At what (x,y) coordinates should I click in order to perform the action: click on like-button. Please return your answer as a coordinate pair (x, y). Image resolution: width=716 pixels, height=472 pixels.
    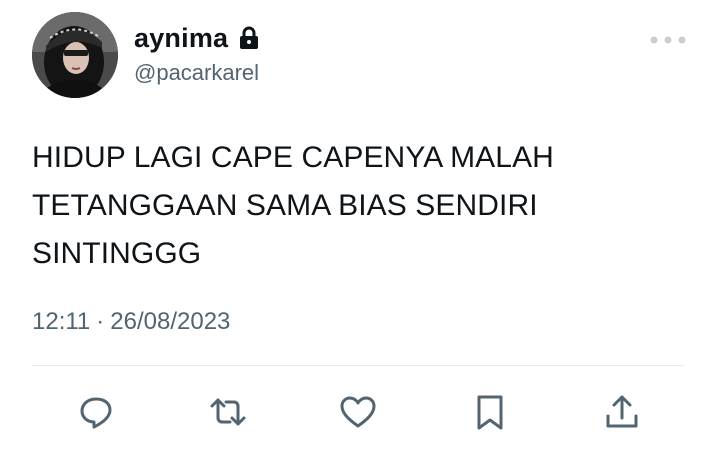
    Looking at the image, I should click on (358, 412).